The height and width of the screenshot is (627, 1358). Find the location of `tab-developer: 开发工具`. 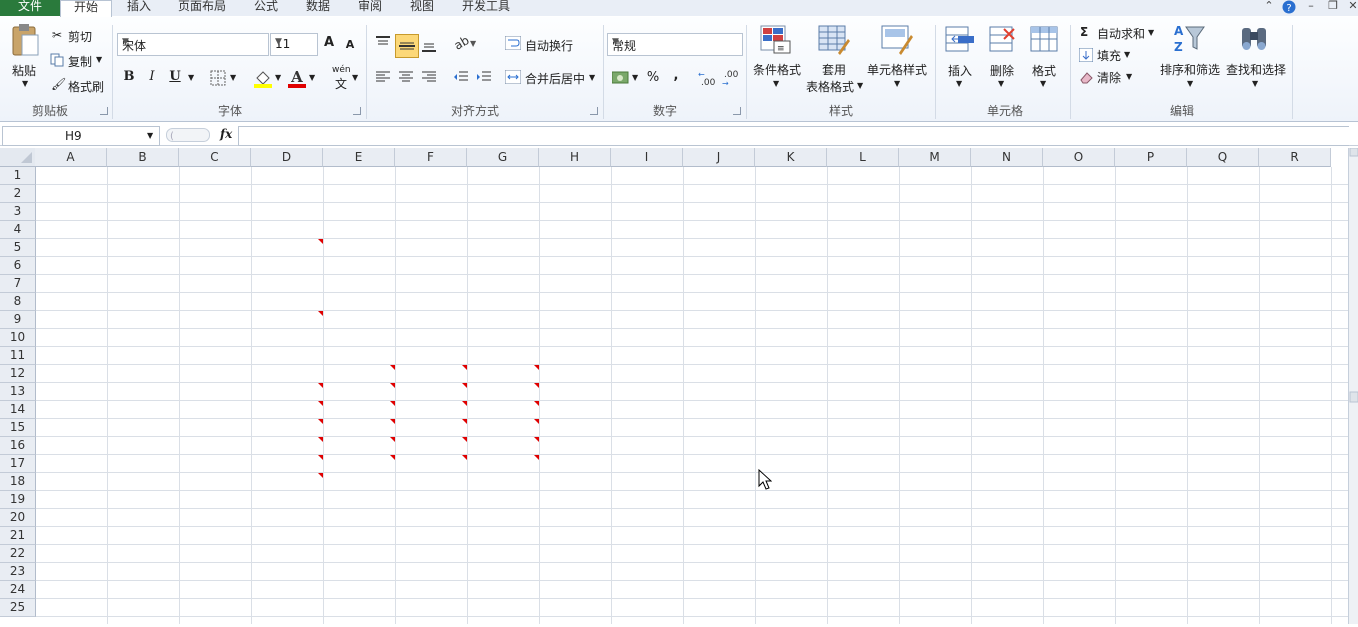

tab-developer: 开发工具 is located at coordinates (486, 8).